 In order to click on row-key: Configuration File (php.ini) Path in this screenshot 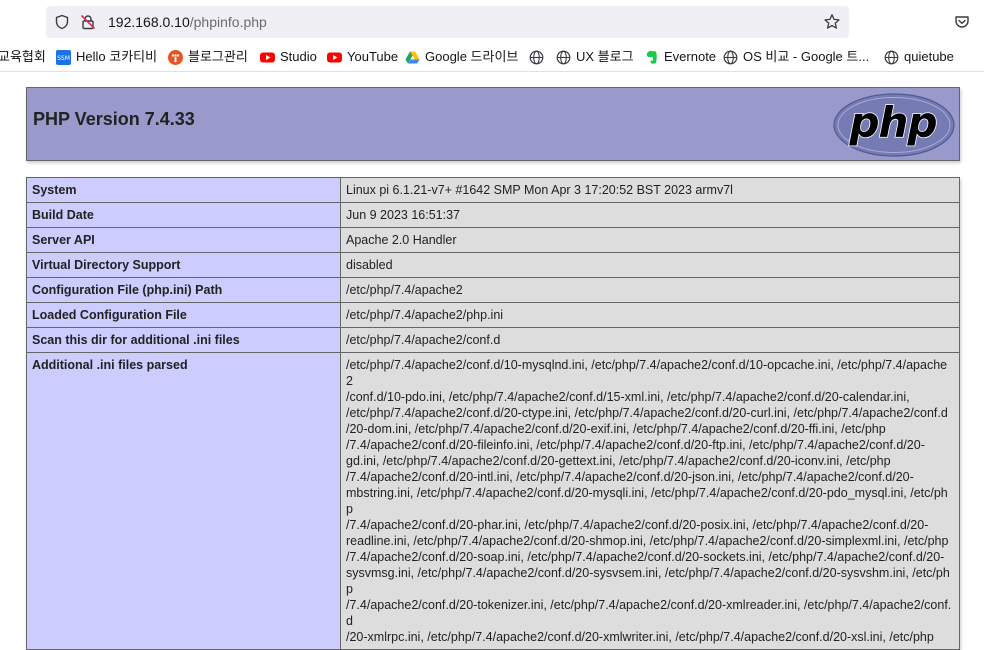, I will do `click(183, 290)`.